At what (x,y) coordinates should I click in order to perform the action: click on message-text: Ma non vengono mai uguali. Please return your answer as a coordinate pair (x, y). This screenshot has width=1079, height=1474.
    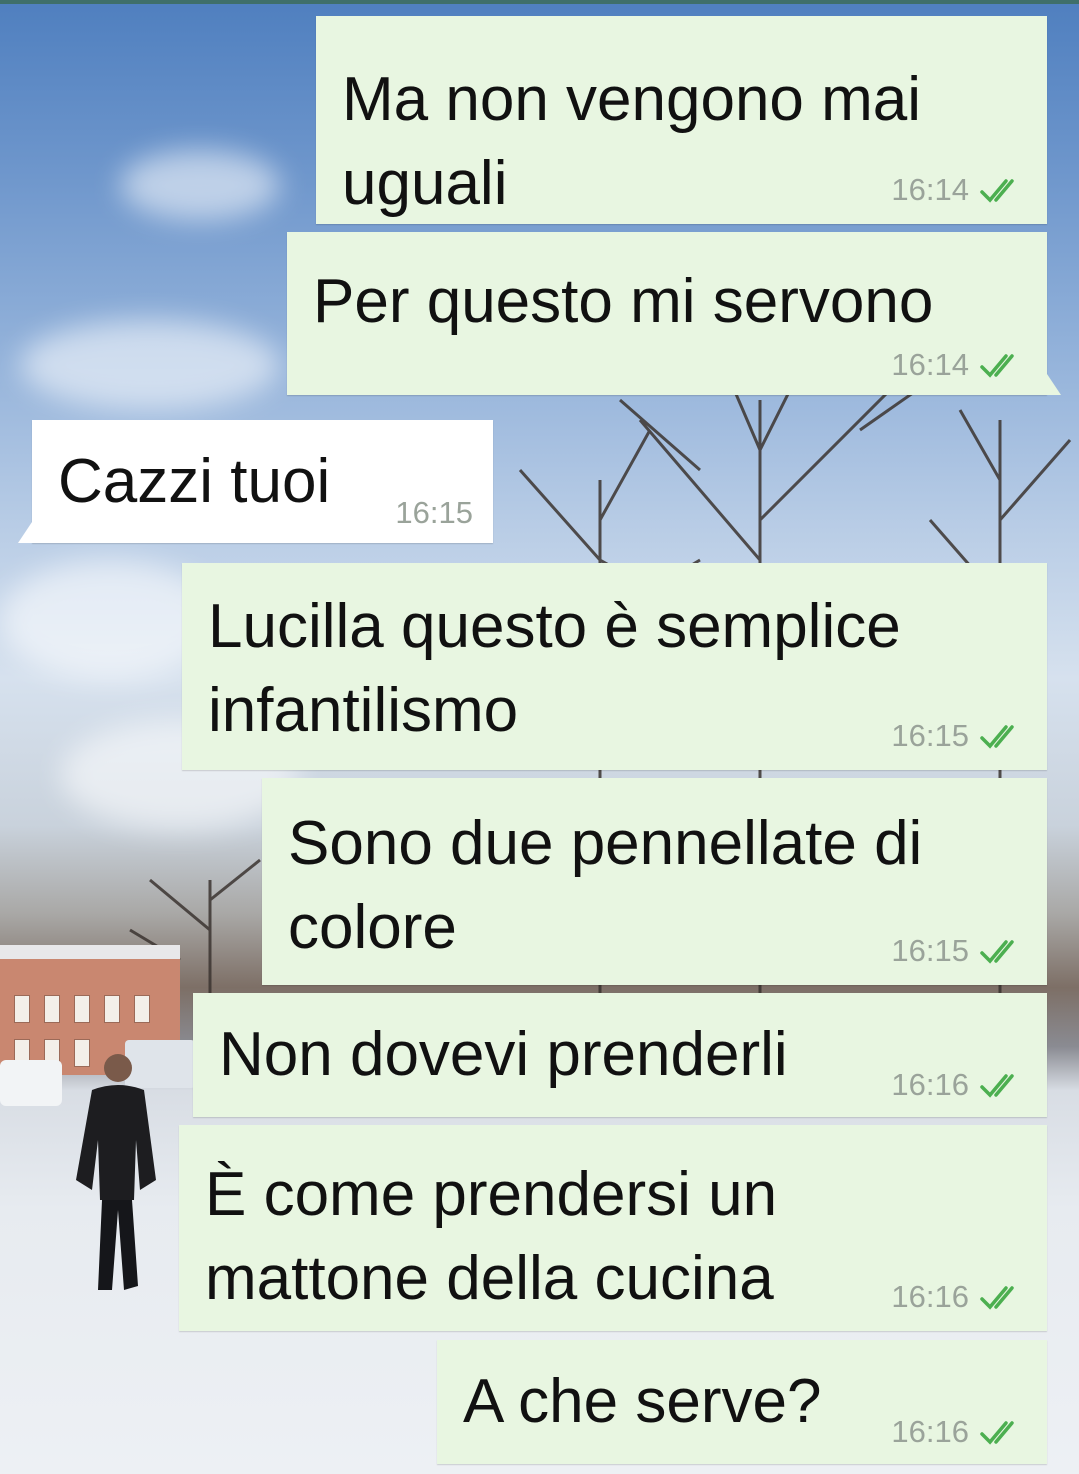
    Looking at the image, I should click on (632, 141).